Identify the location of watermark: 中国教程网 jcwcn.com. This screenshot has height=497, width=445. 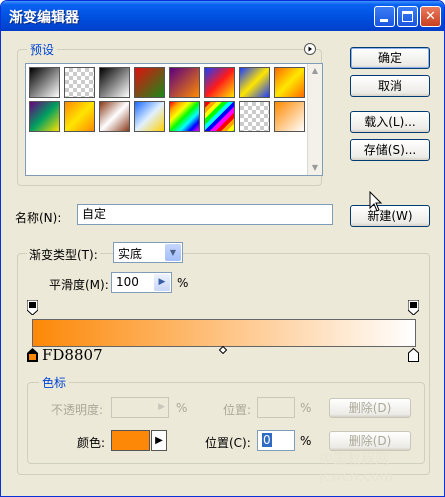
(356, 468).